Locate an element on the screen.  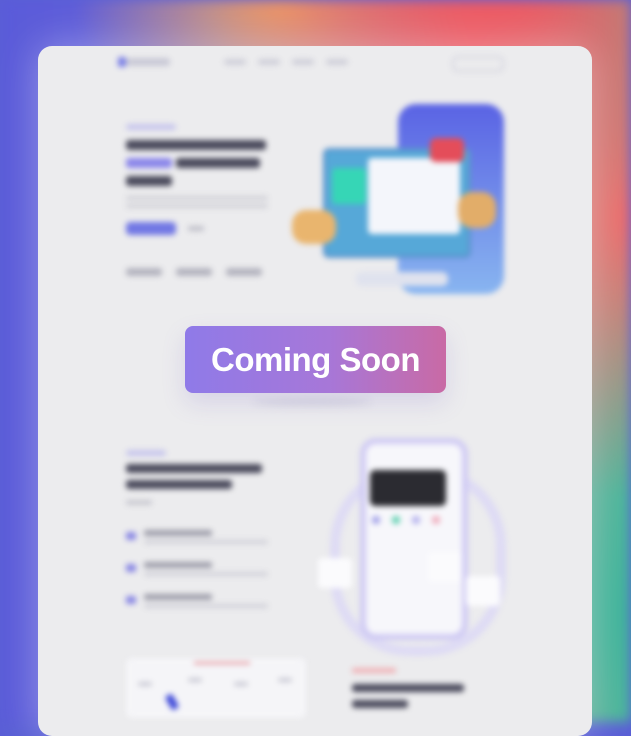
hero-paragraph-placeholder is located at coordinates (197, 198).